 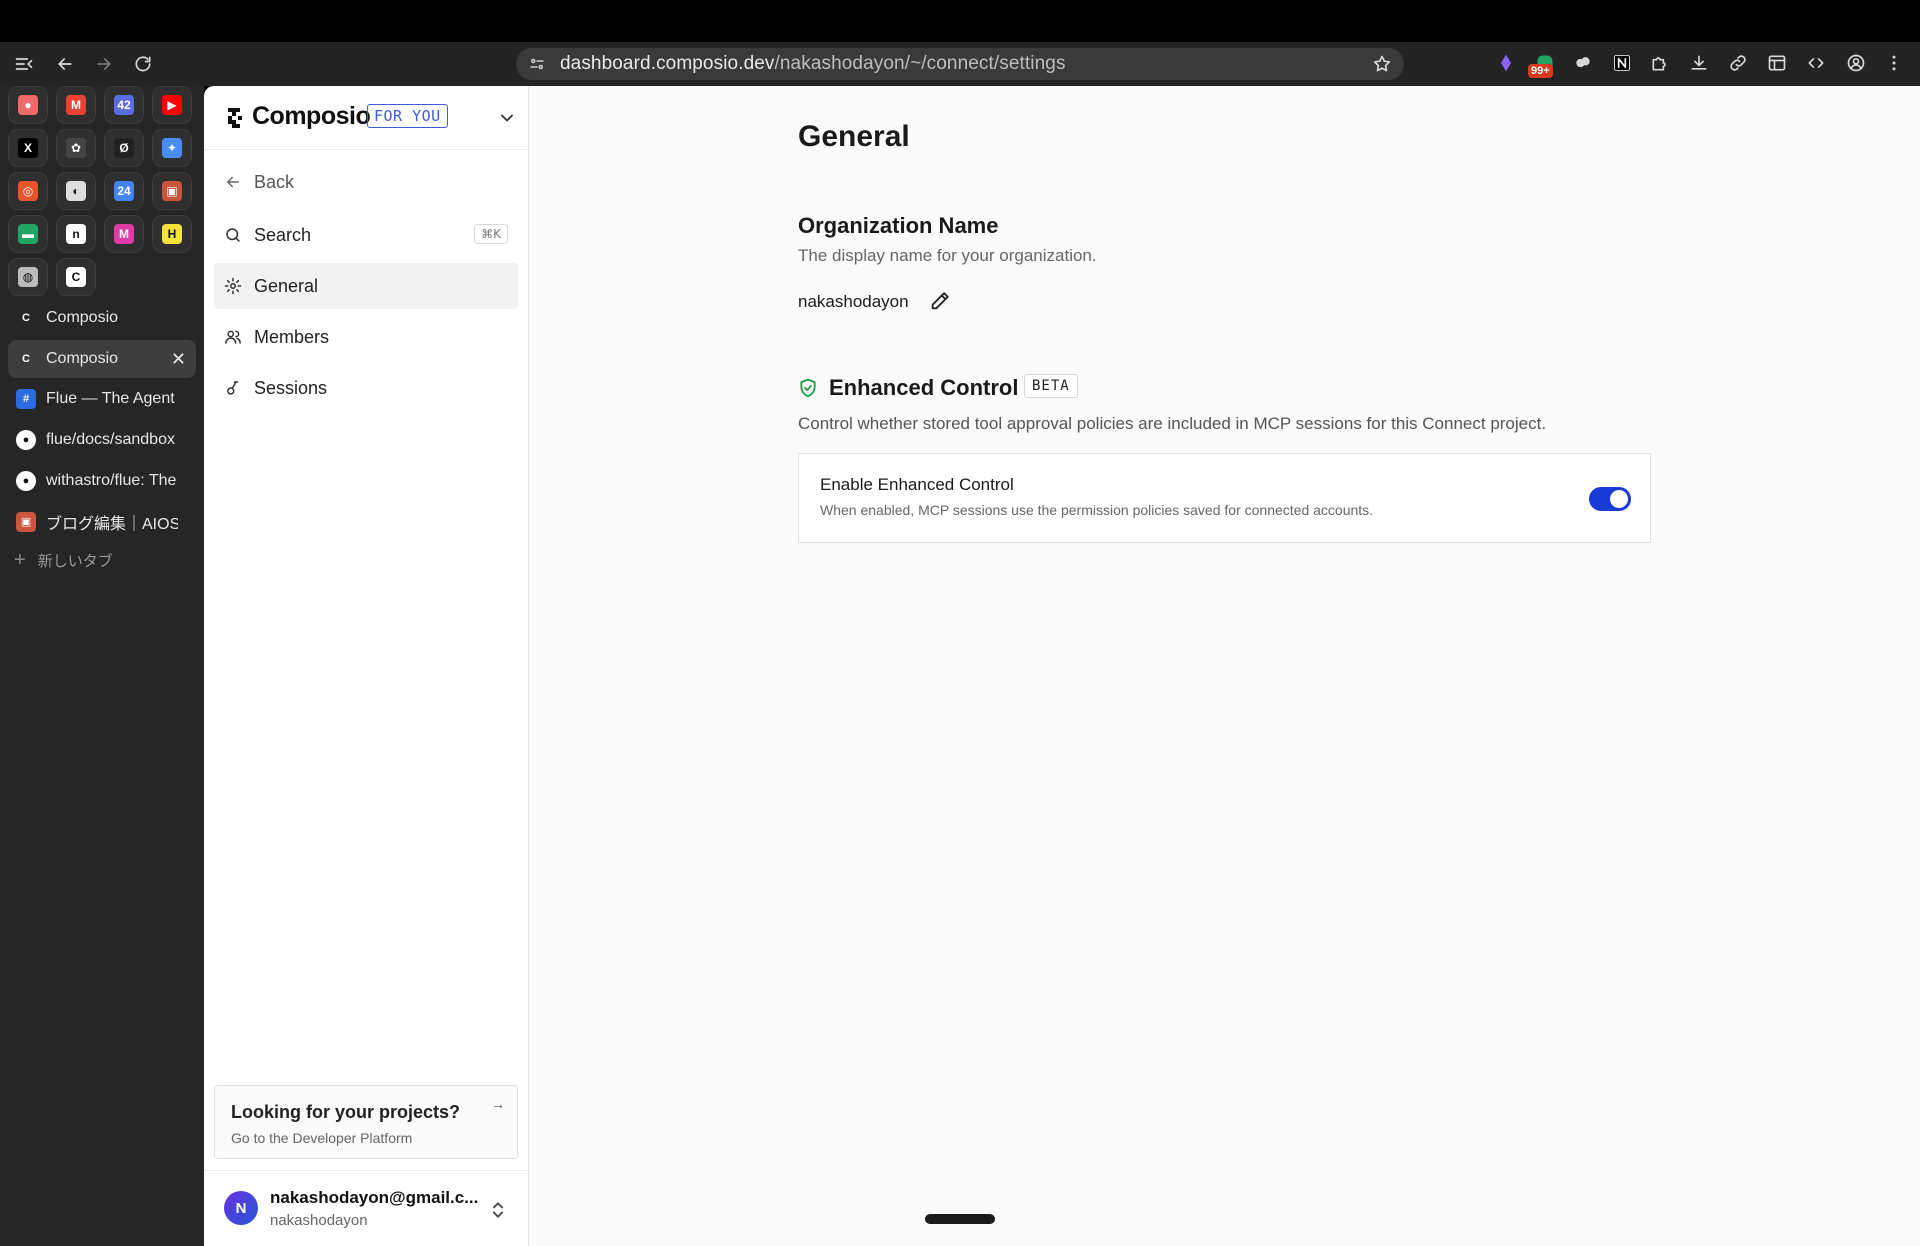 I want to click on pinned-tab: ◐, so click(x=76, y=191).